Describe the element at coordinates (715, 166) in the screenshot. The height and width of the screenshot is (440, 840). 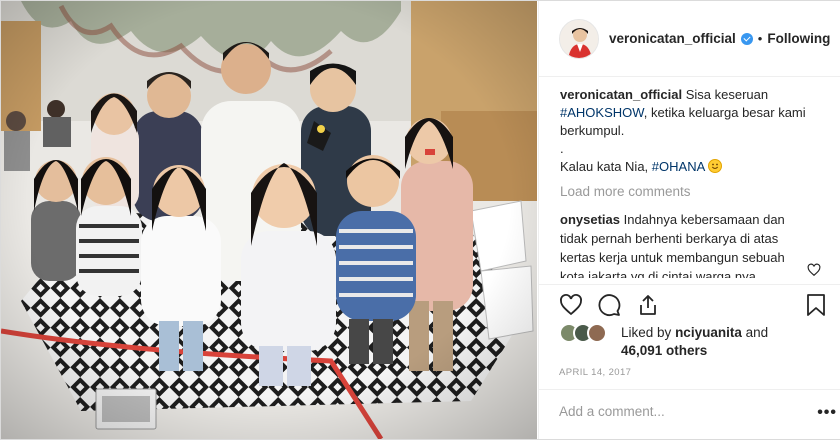
I see `smile-emoji-icon` at that location.